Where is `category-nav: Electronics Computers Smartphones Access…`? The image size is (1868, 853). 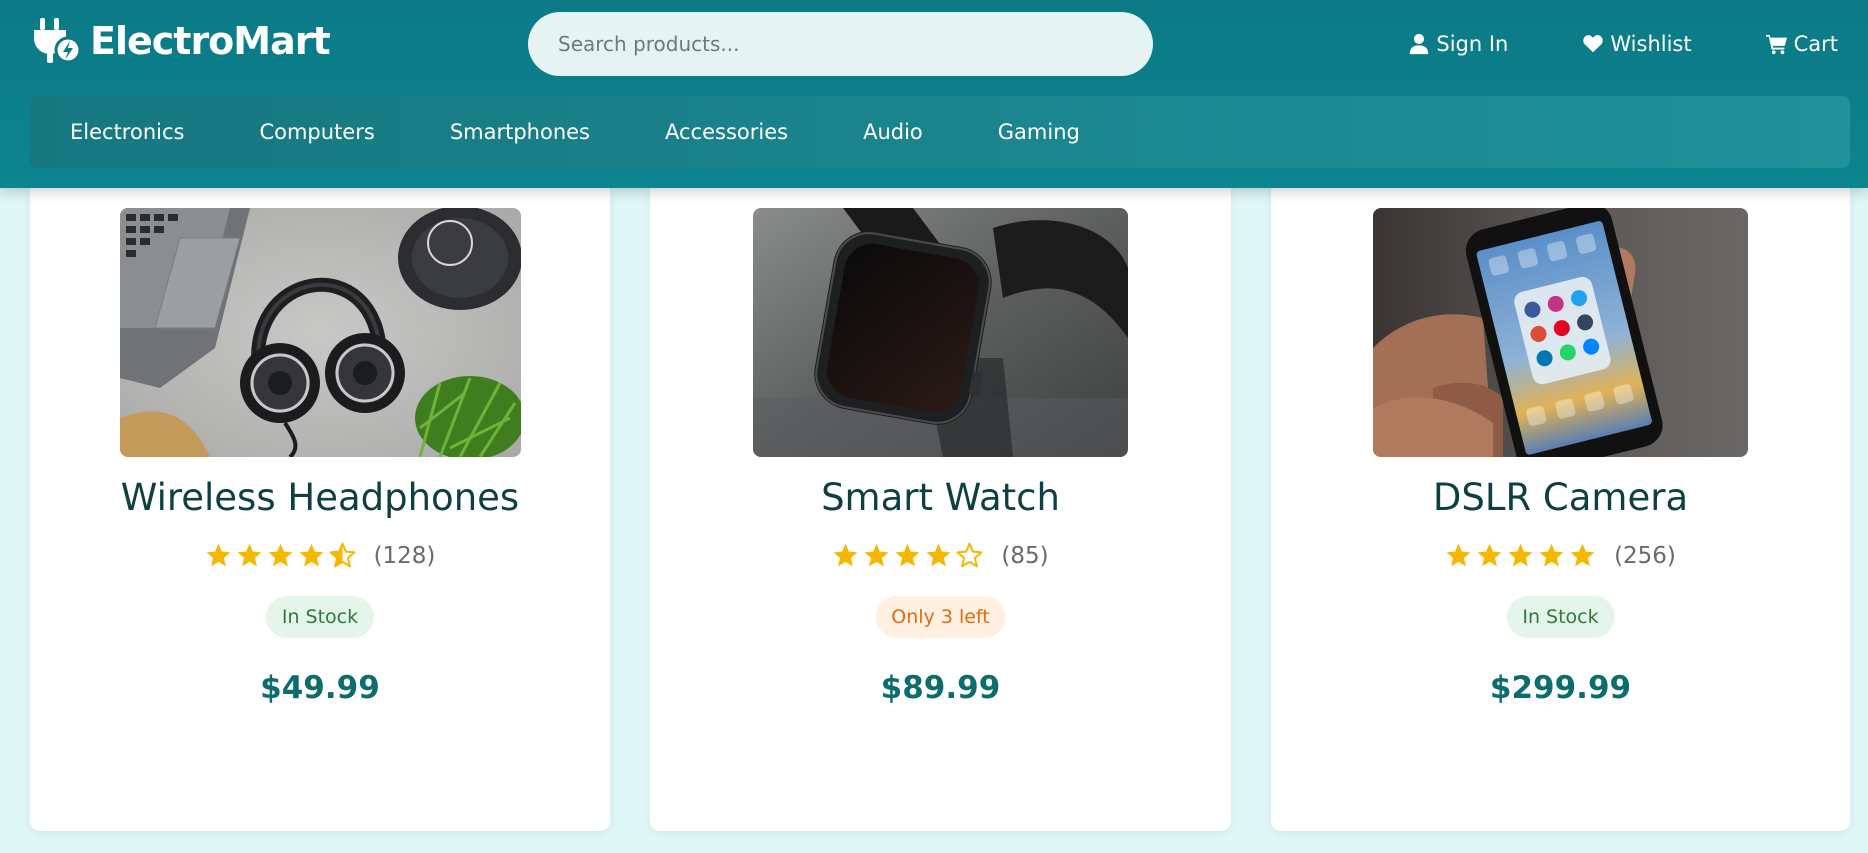
category-nav: Electronics Computers Smartphones Access… is located at coordinates (940, 132).